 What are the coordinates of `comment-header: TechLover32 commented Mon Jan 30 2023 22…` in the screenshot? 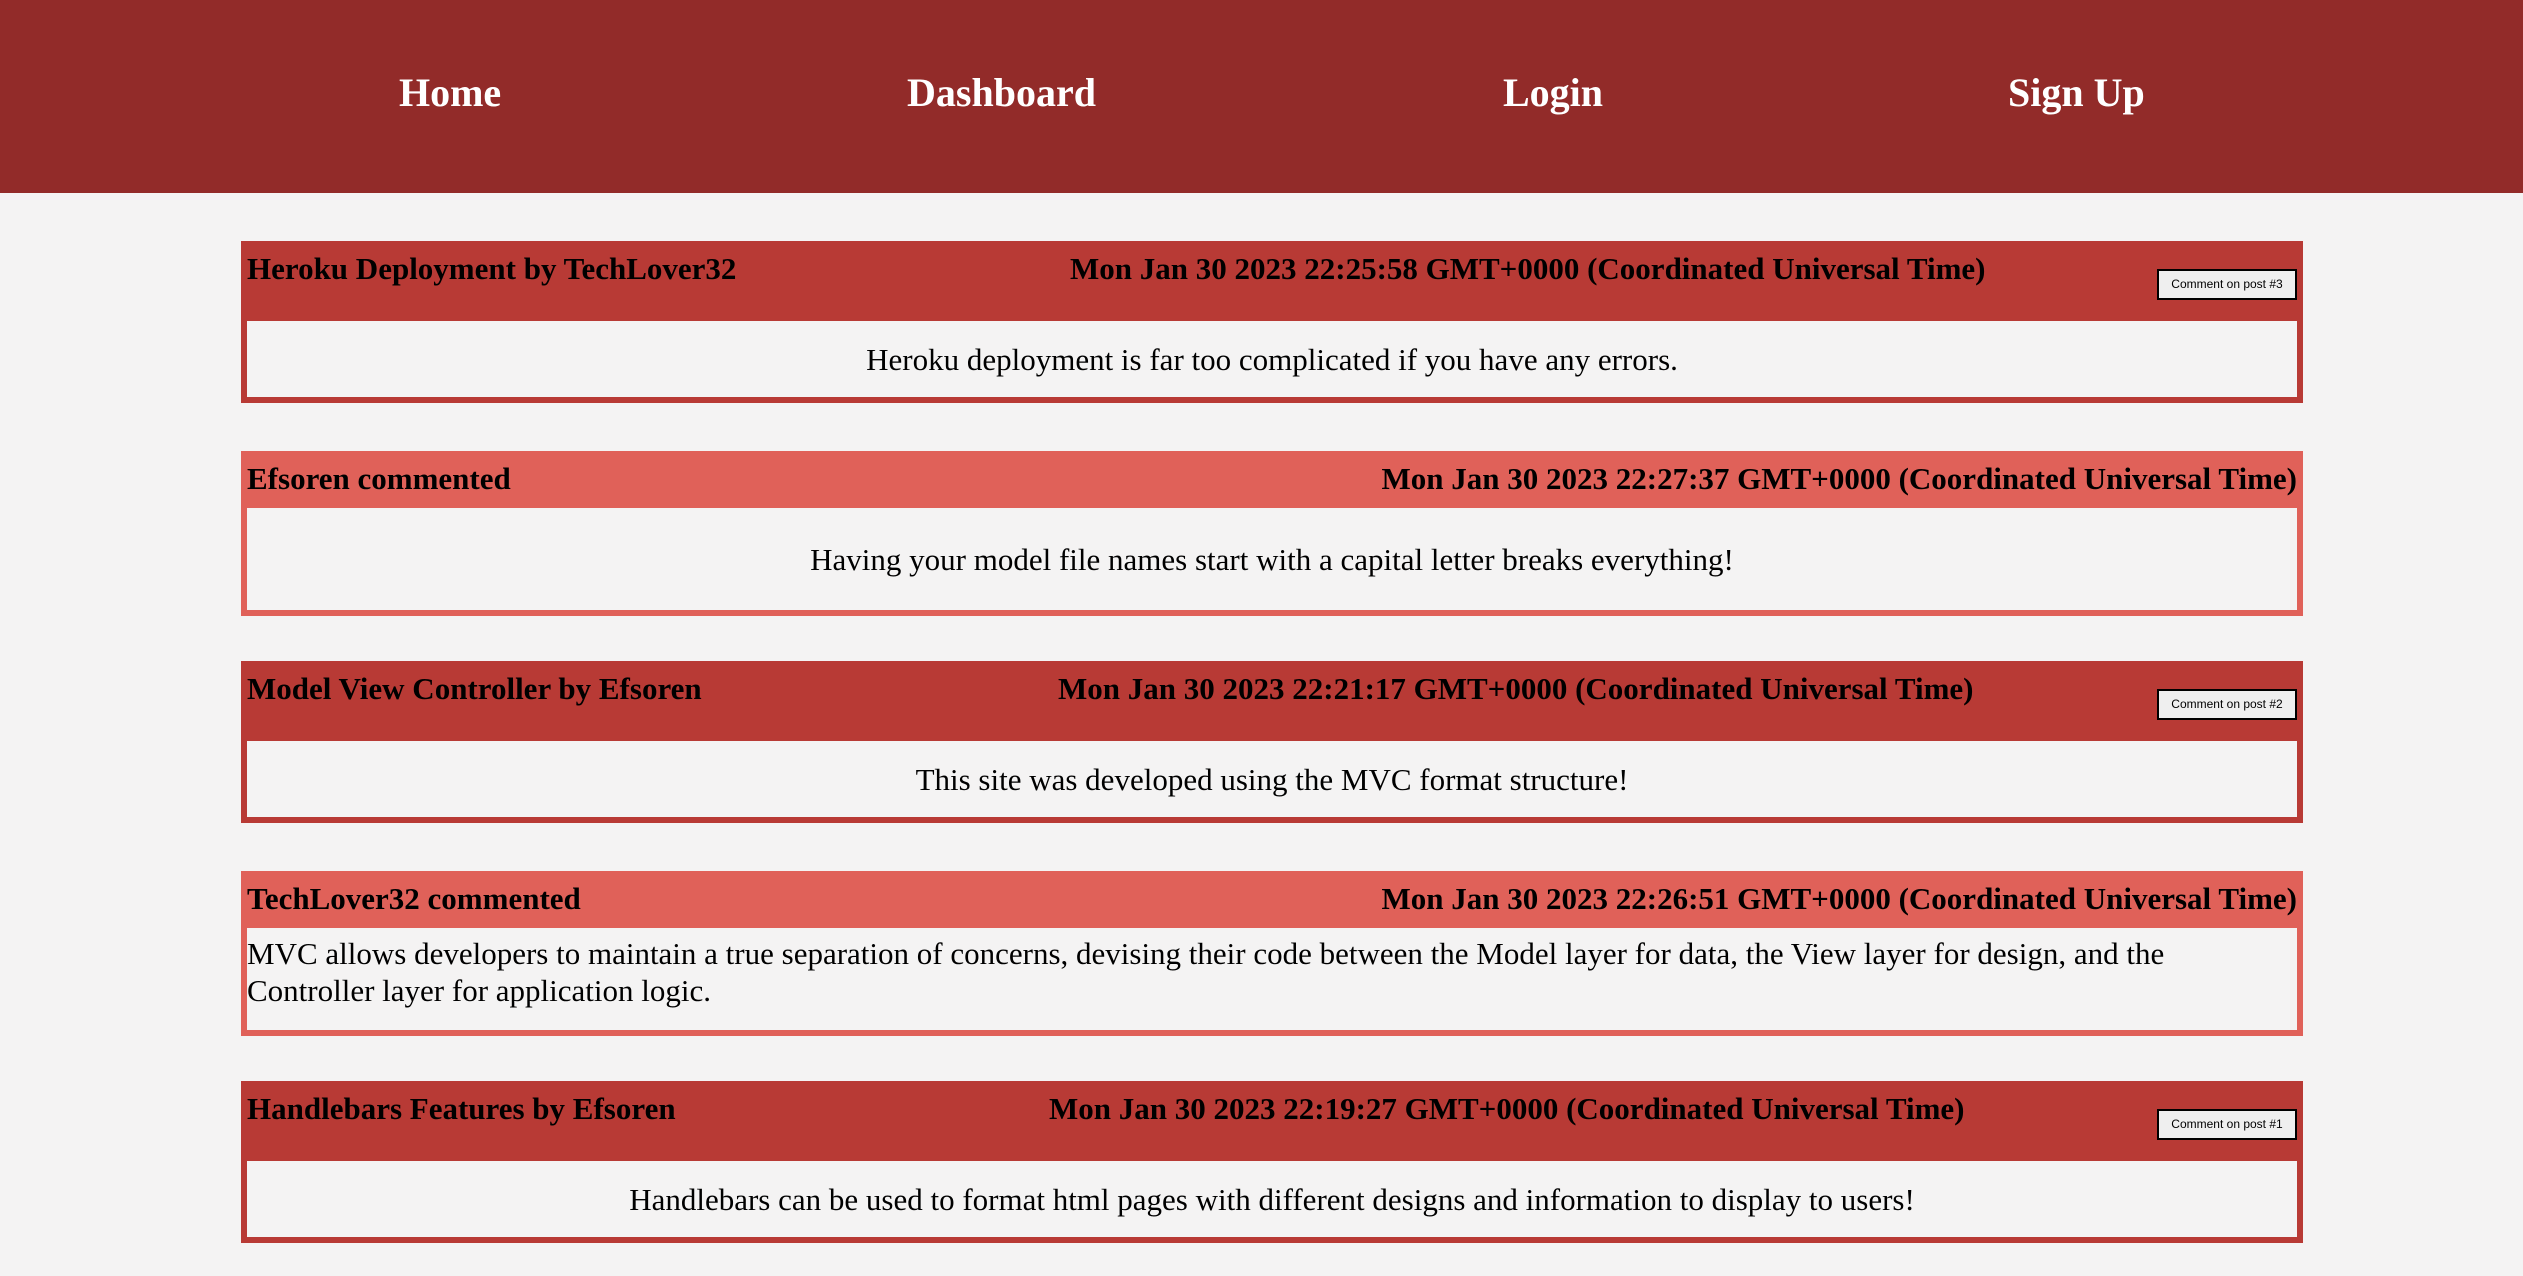 It's located at (1272, 902).